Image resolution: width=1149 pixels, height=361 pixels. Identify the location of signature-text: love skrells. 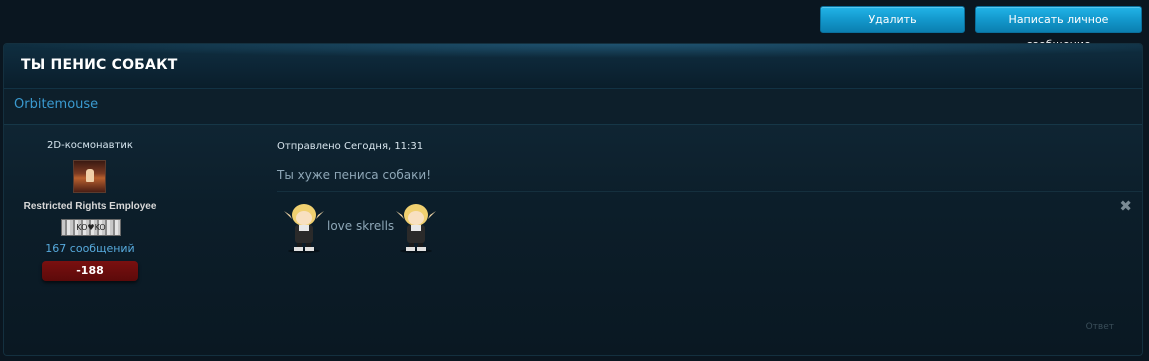
(361, 226).